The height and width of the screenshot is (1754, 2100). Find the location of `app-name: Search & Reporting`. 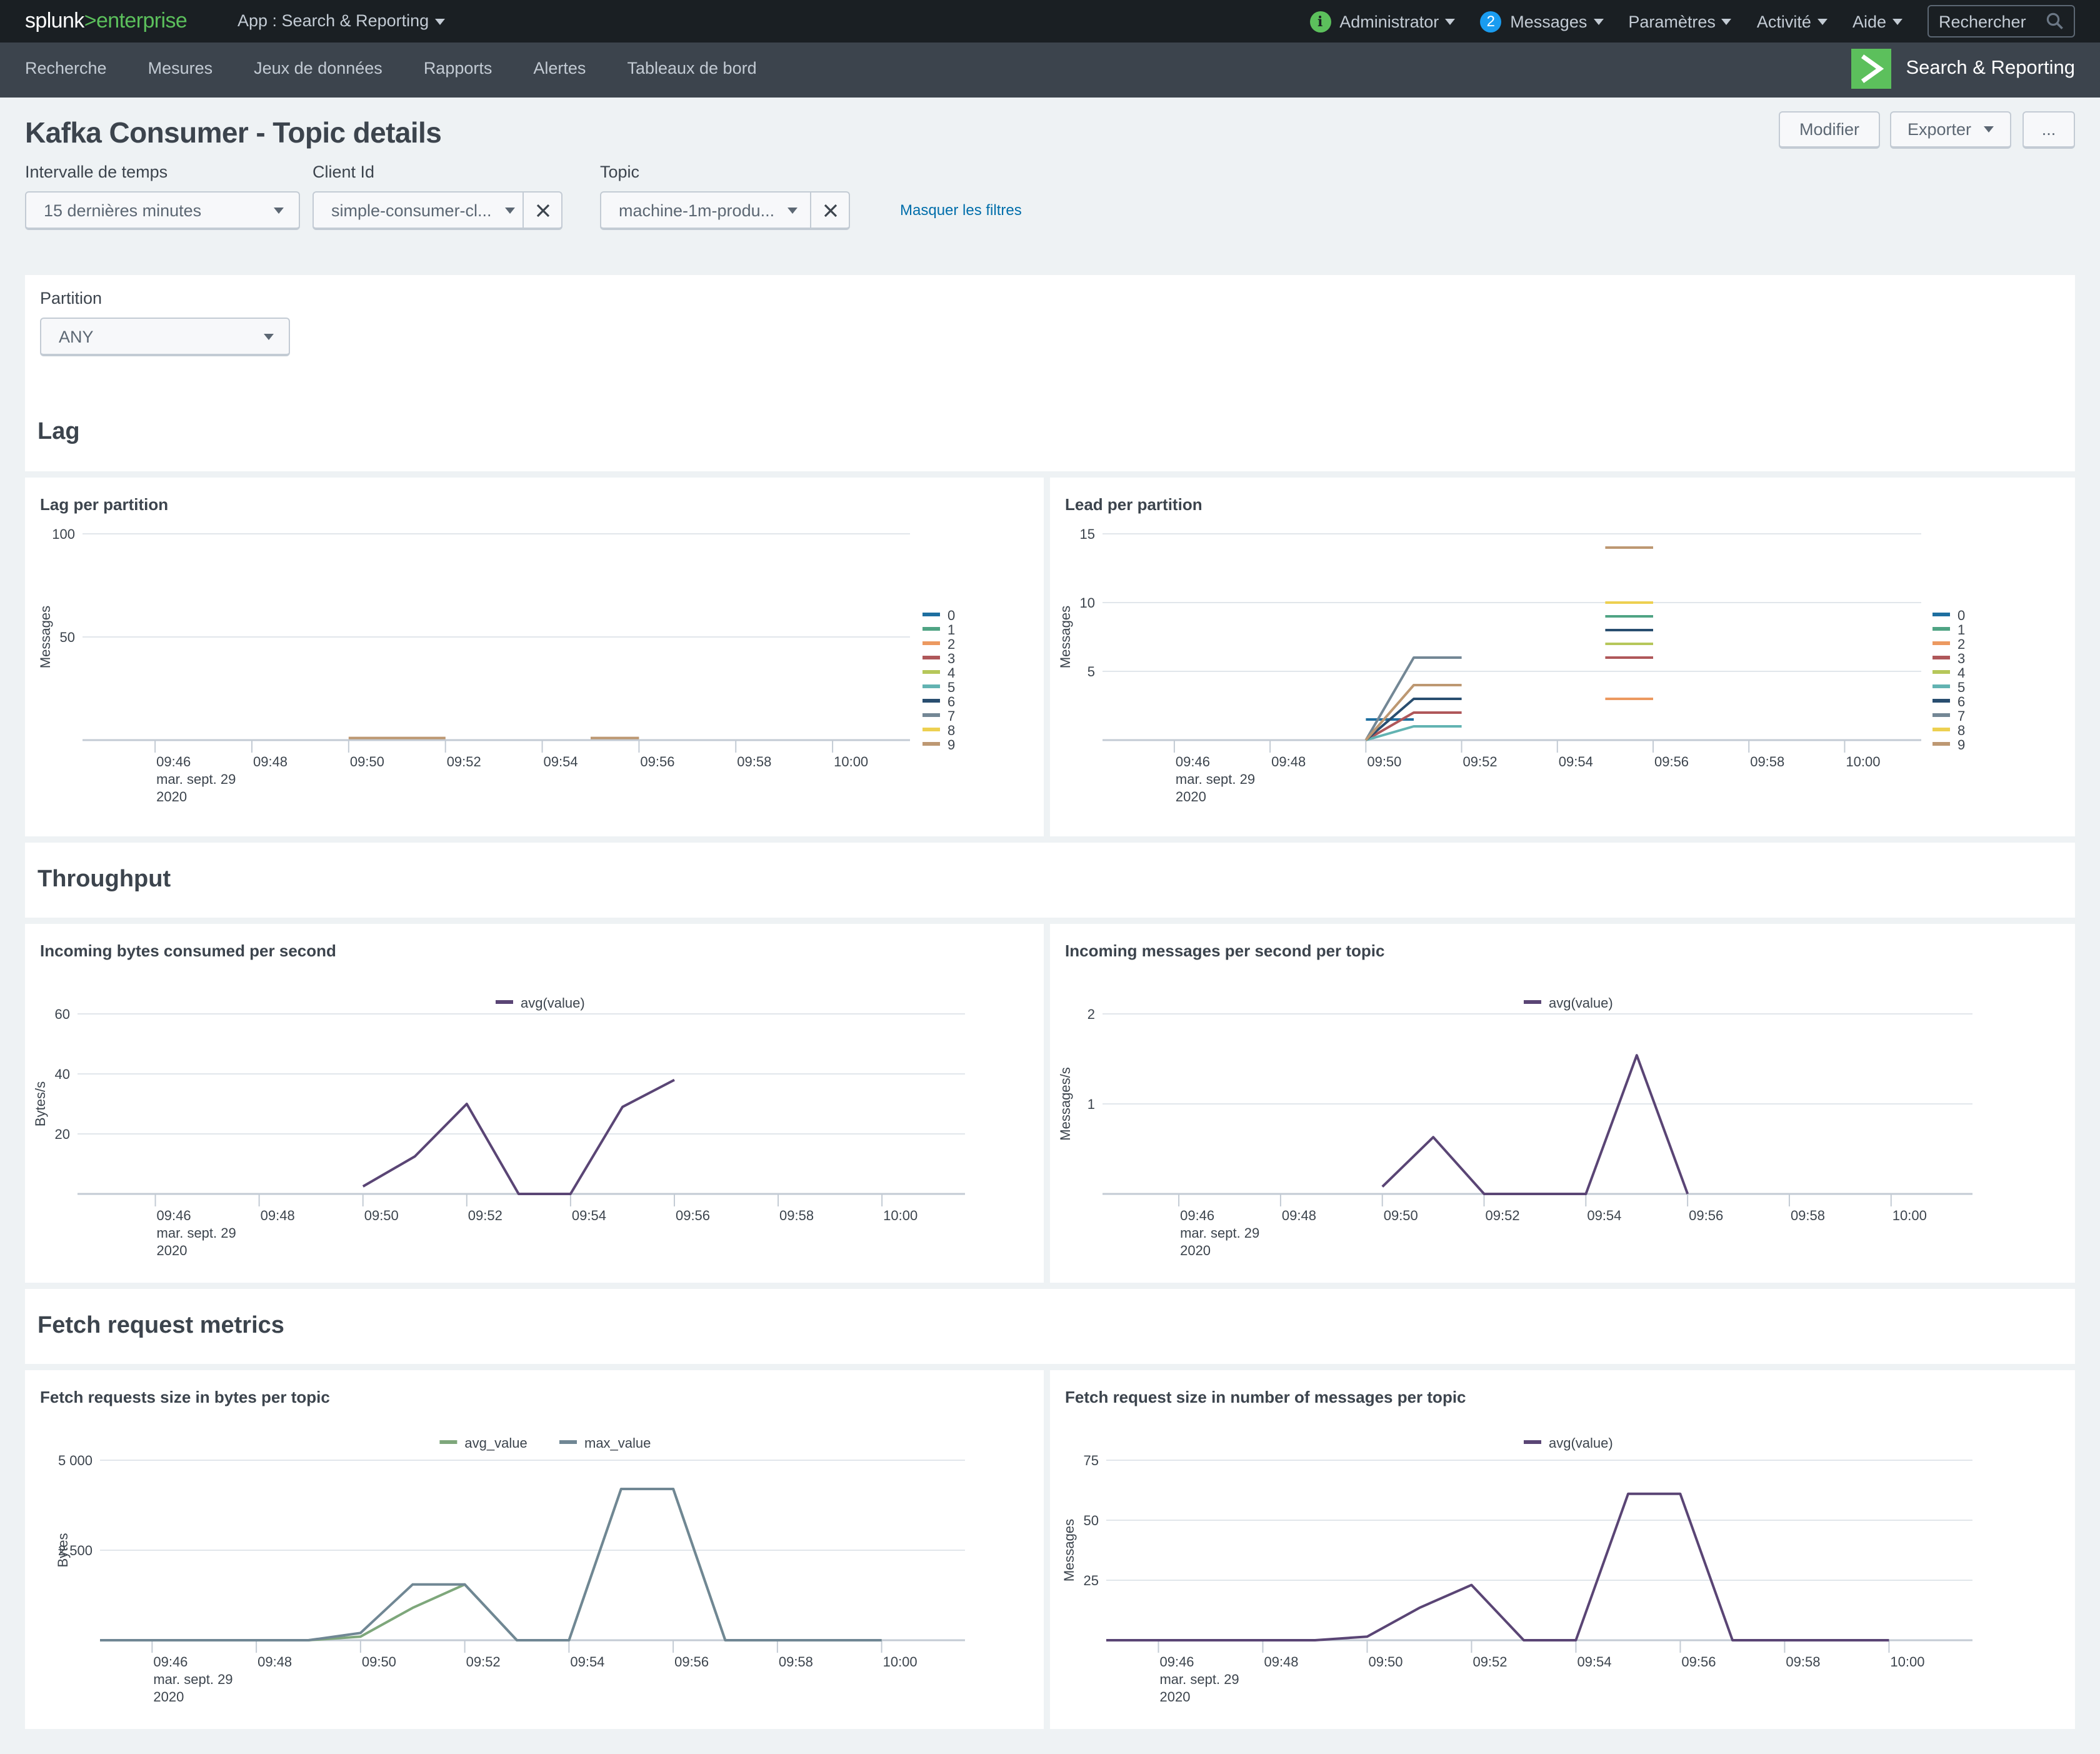

app-name: Search & Reporting is located at coordinates (1963, 69).